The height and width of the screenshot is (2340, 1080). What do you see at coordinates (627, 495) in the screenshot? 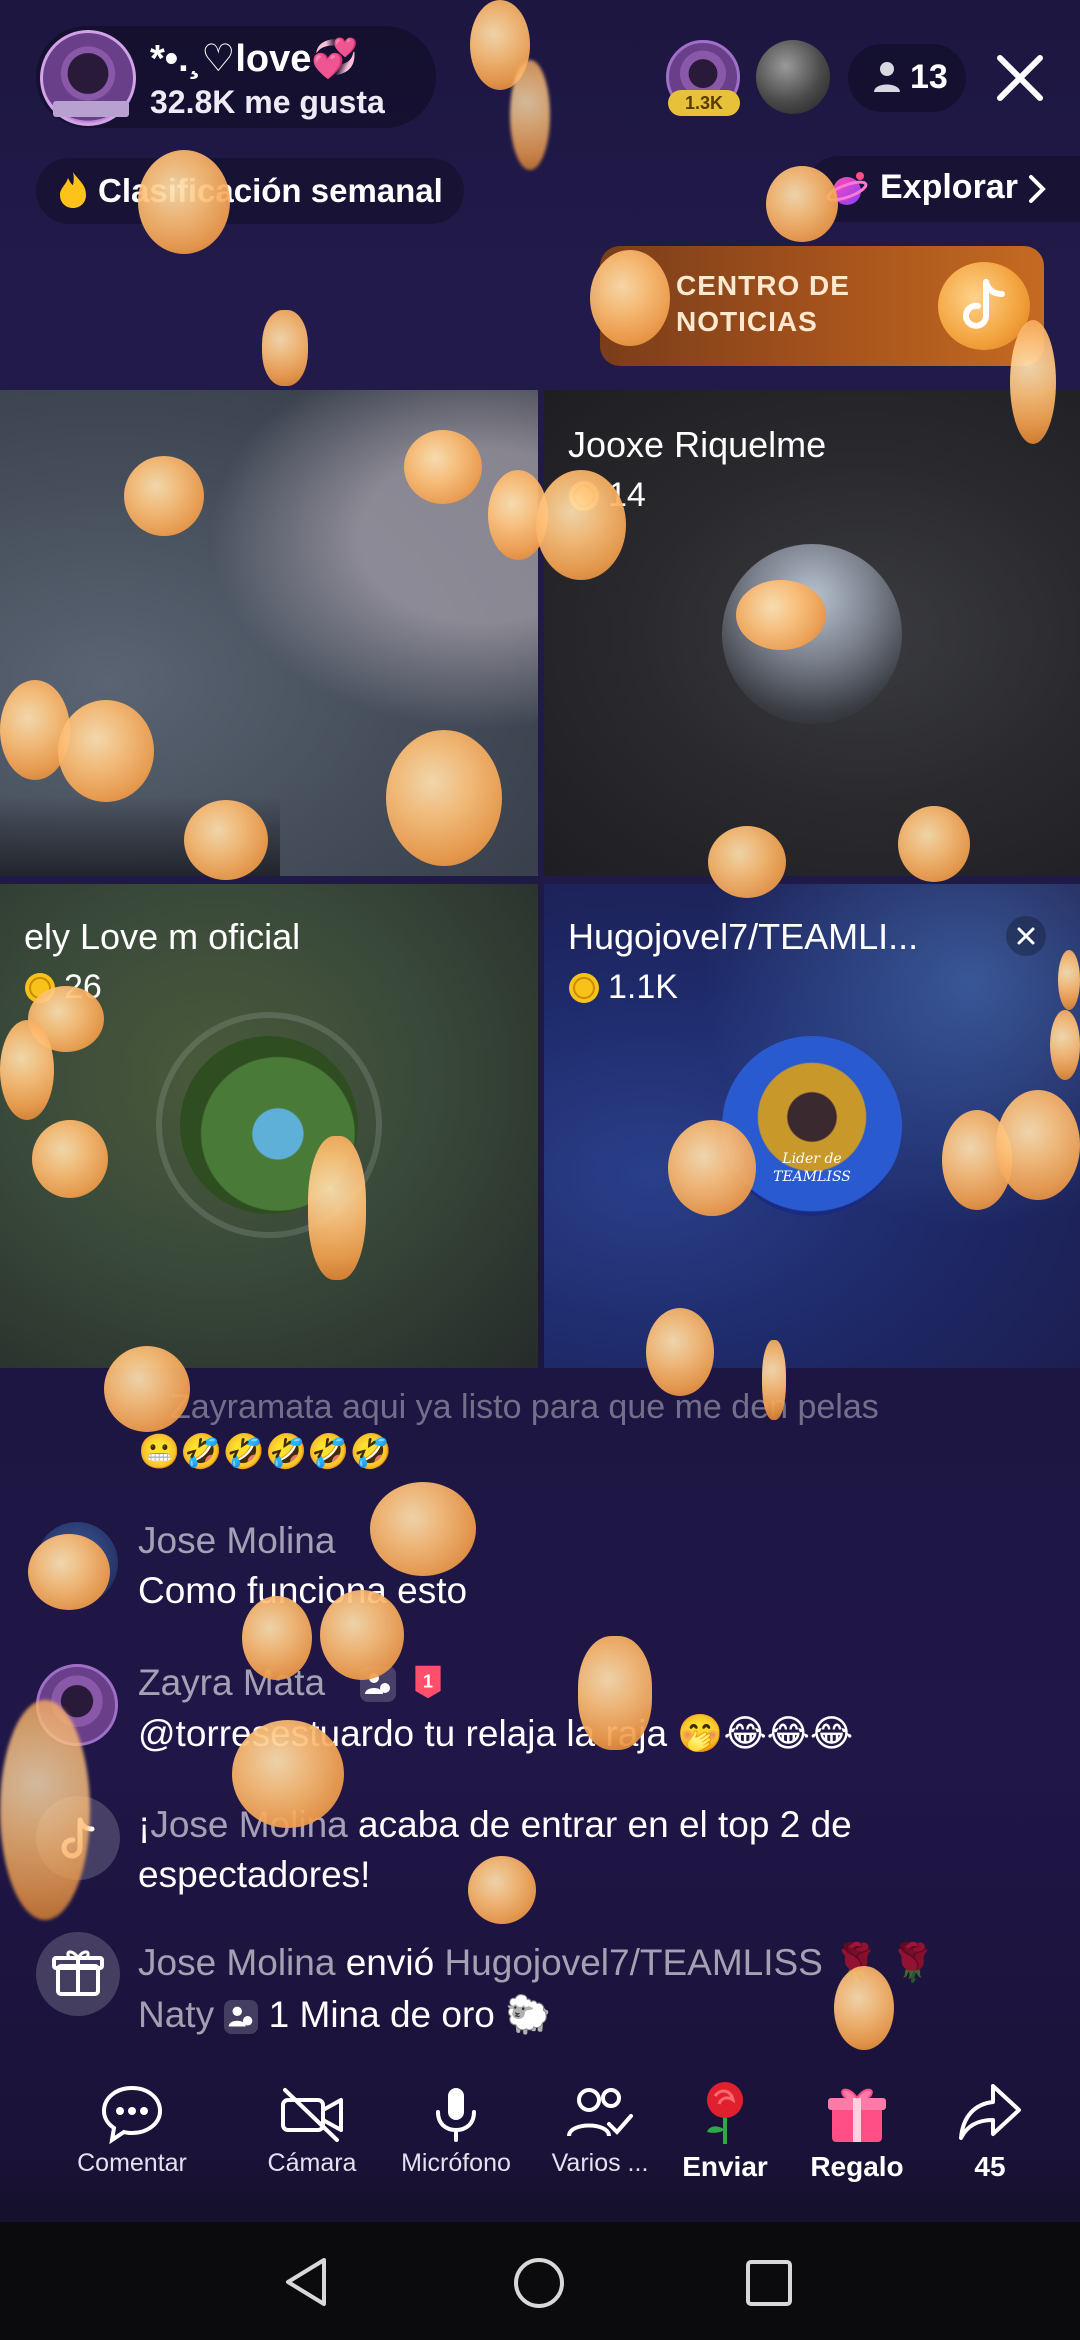
I see `guest-score: 14` at bounding box center [627, 495].